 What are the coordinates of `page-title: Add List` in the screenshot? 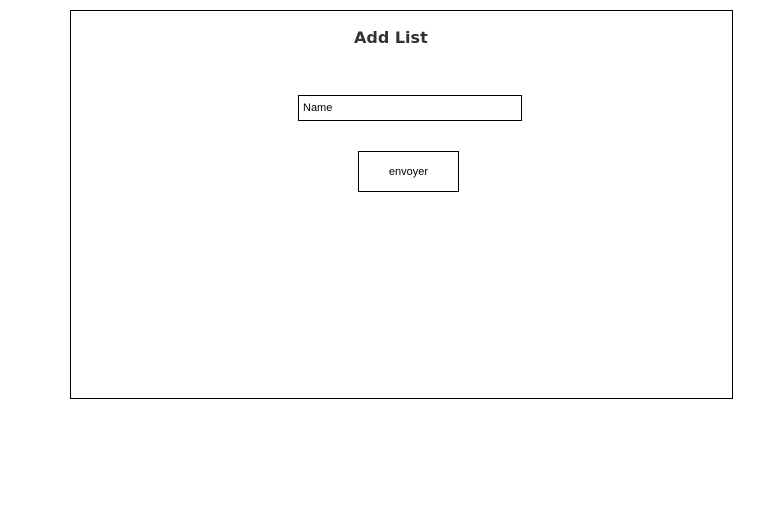 It's located at (391, 37).